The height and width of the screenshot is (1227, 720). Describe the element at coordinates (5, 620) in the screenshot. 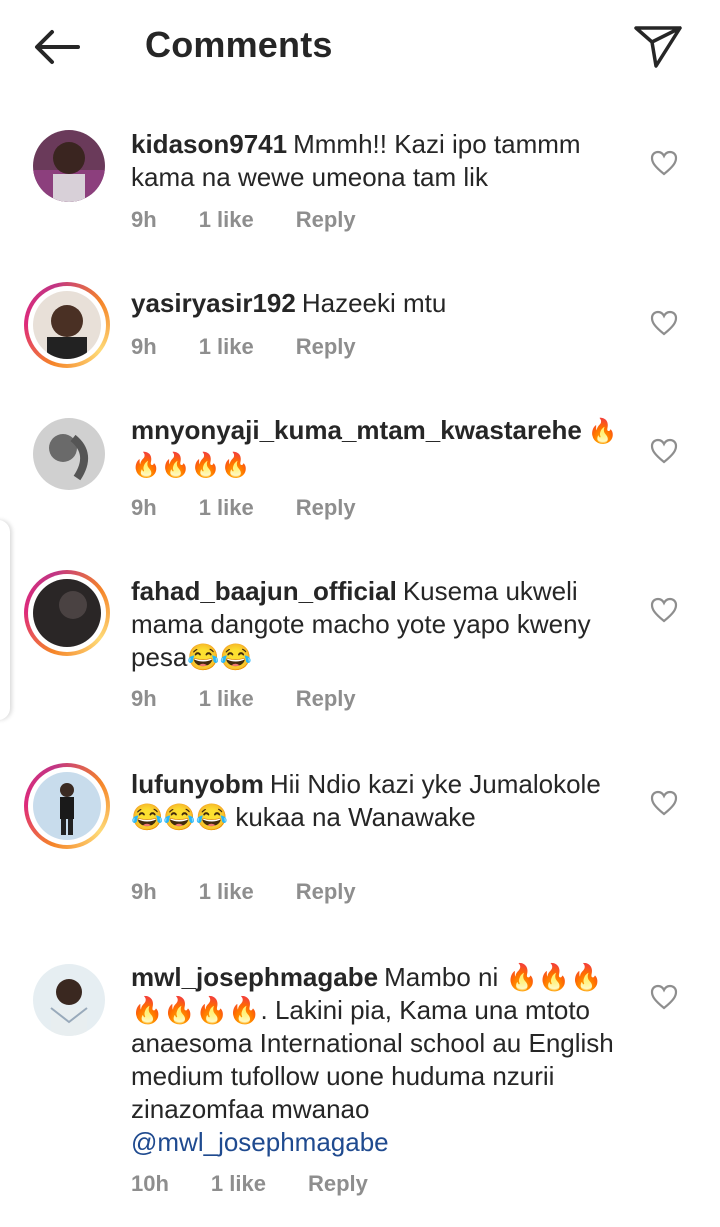

I see `side-edge-tab` at that location.